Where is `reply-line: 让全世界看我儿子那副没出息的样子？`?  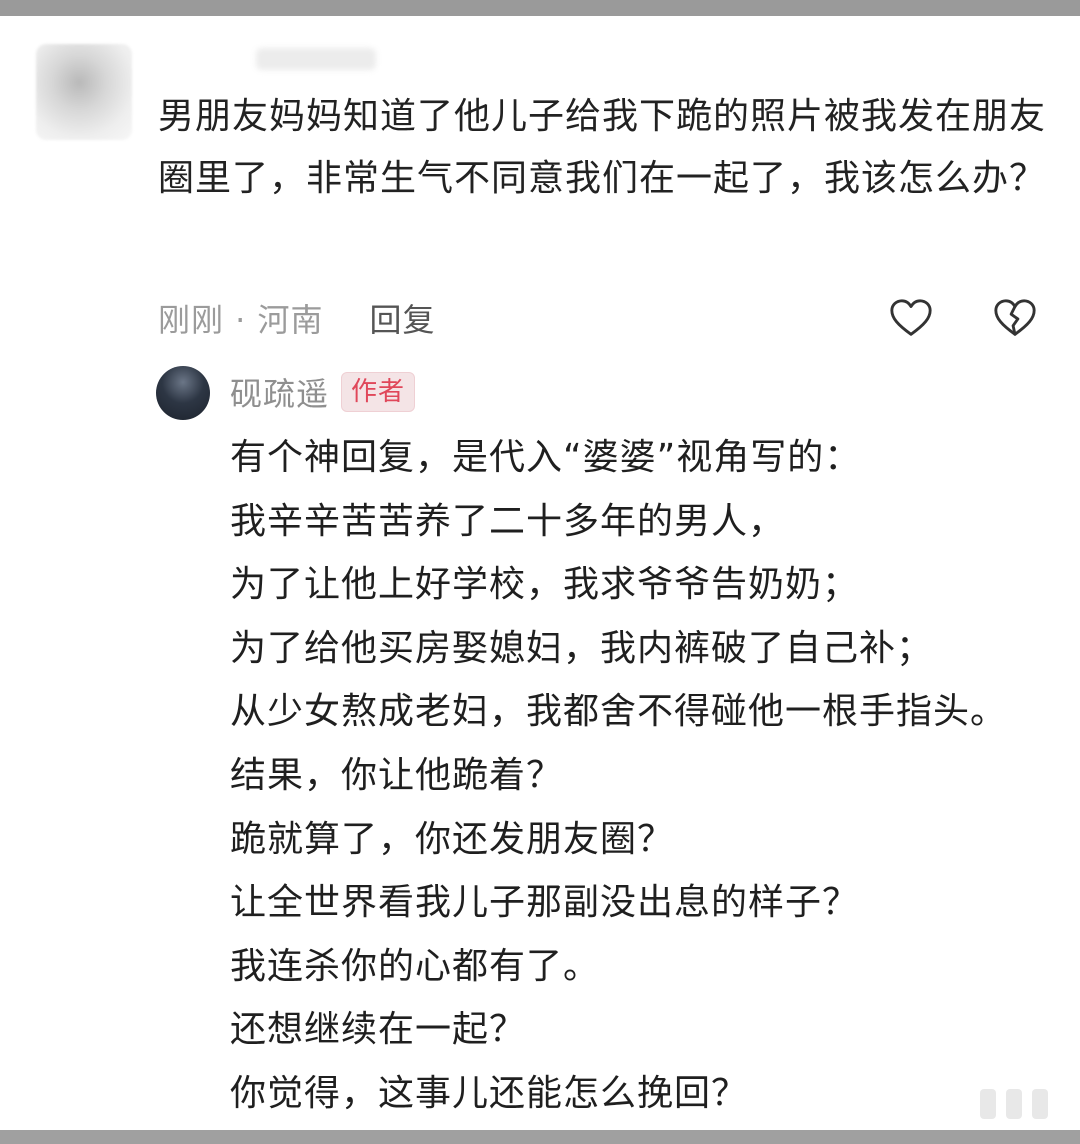 reply-line: 让全世界看我儿子那副没出息的样子？ is located at coordinates (545, 903).